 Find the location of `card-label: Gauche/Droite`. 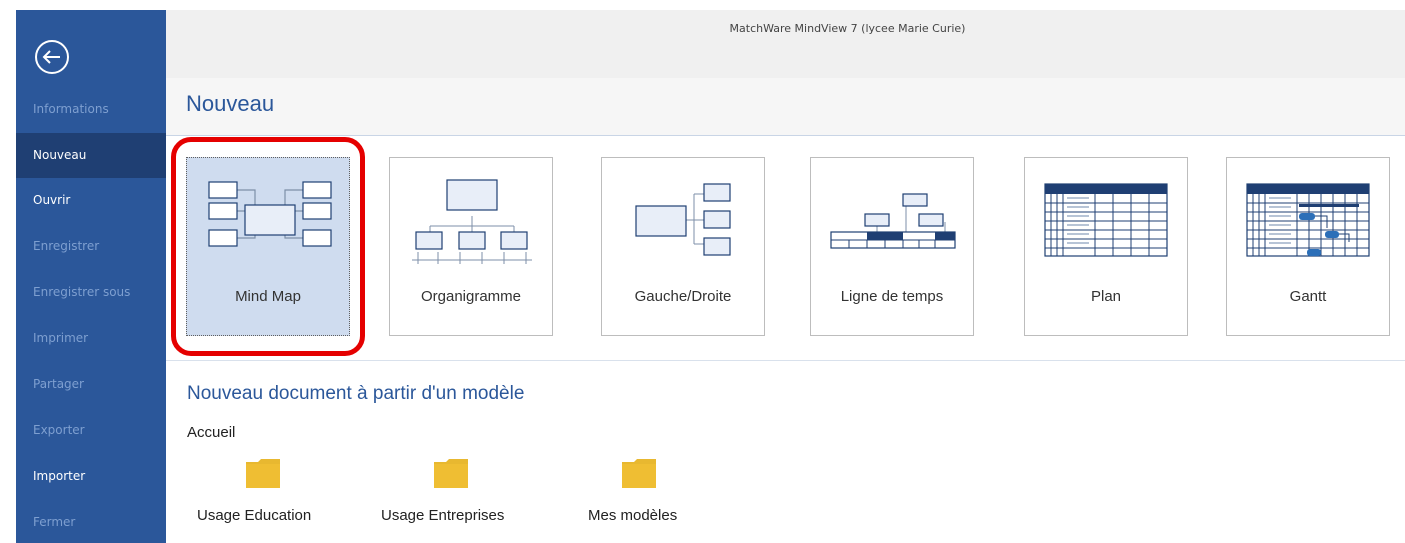

card-label: Gauche/Droite is located at coordinates (683, 296).